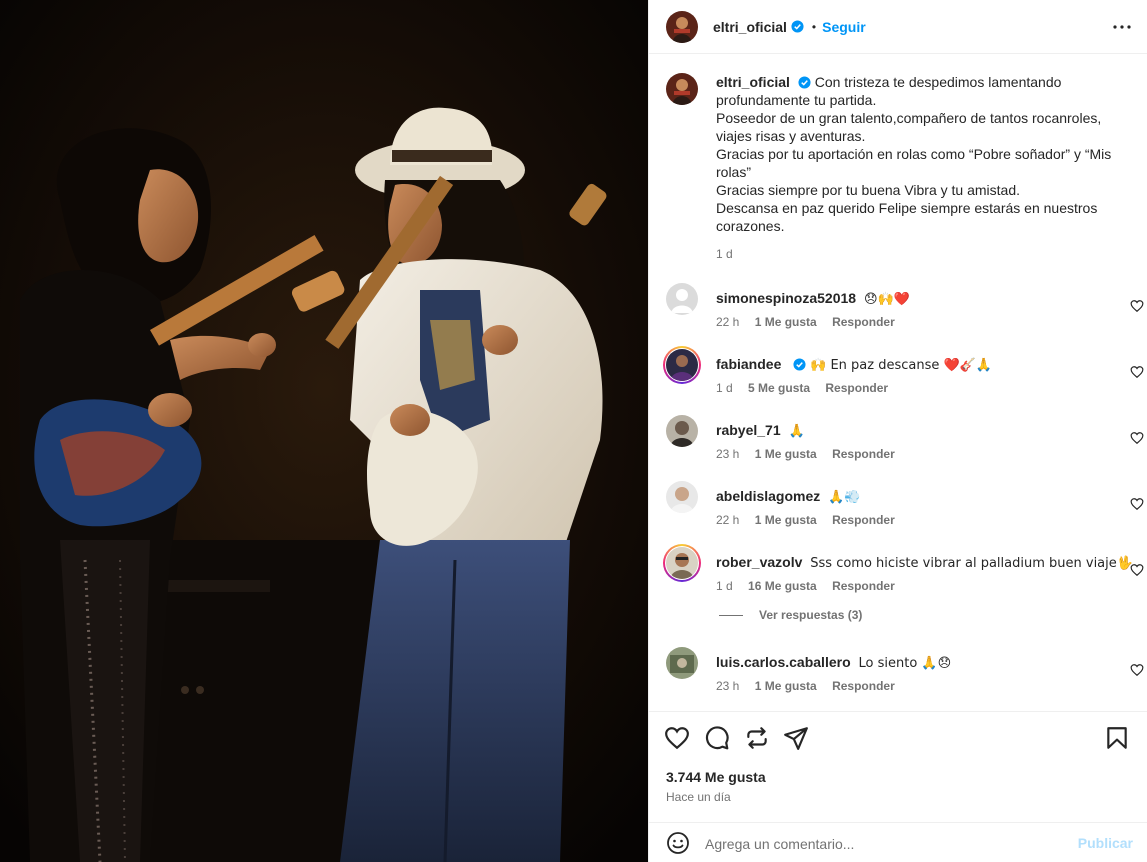 This screenshot has width=1147, height=862. I want to click on comment-likes: 5 Me gusta, so click(779, 388).